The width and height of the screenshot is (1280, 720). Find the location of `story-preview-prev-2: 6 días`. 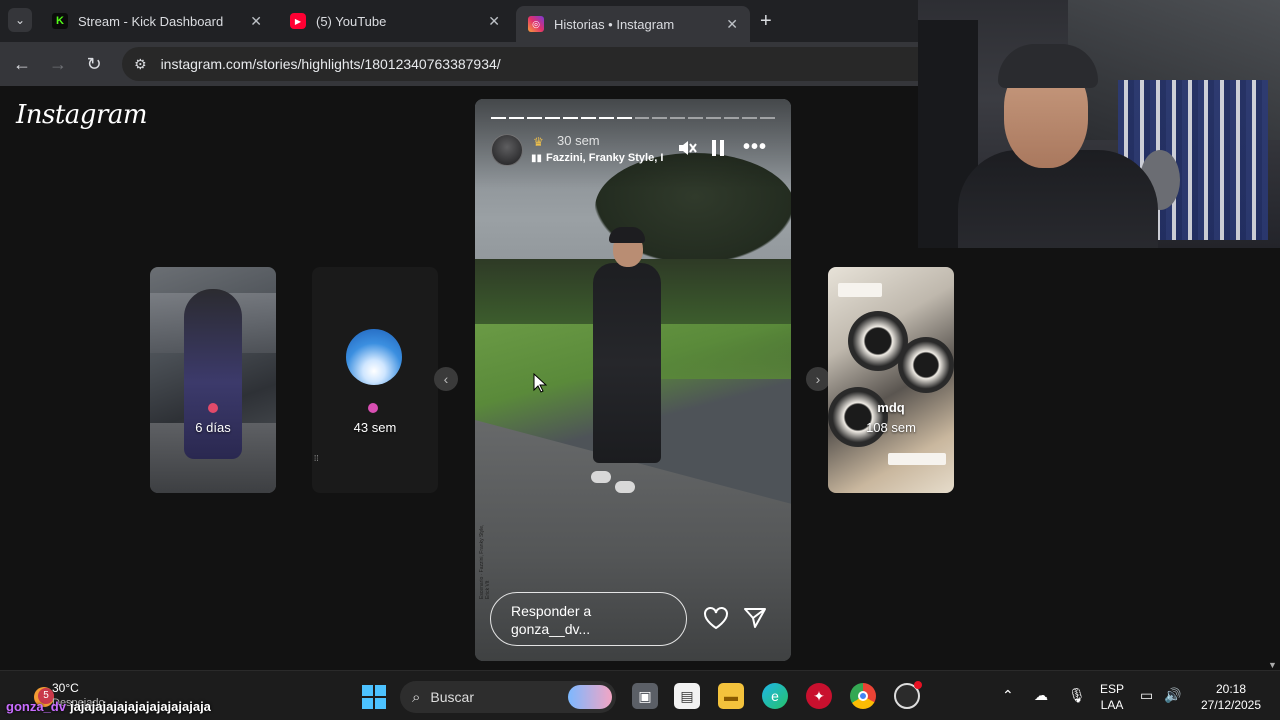

story-preview-prev-2: 6 días is located at coordinates (213, 380).